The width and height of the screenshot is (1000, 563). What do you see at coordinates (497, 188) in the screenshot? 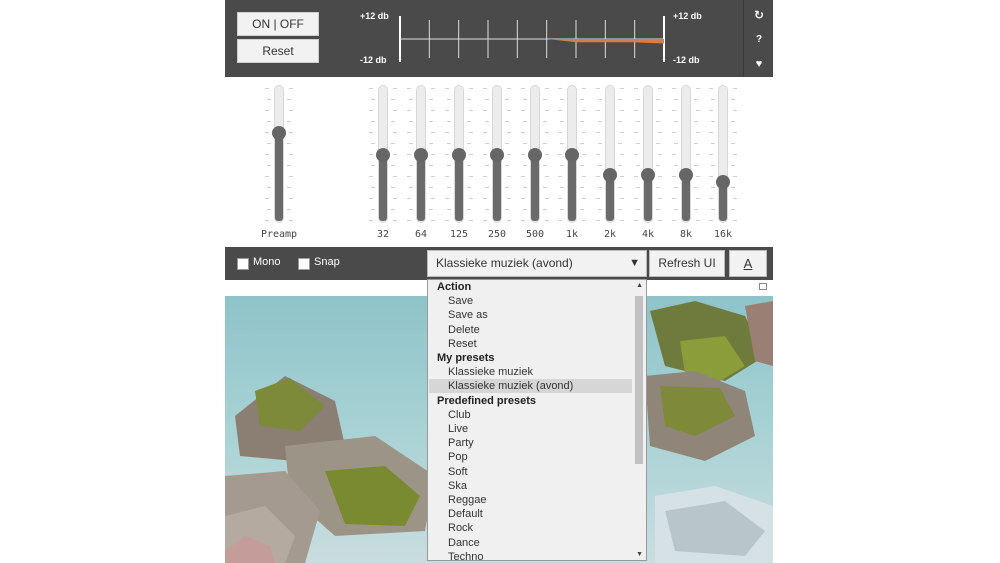
I see `slider-fill` at bounding box center [497, 188].